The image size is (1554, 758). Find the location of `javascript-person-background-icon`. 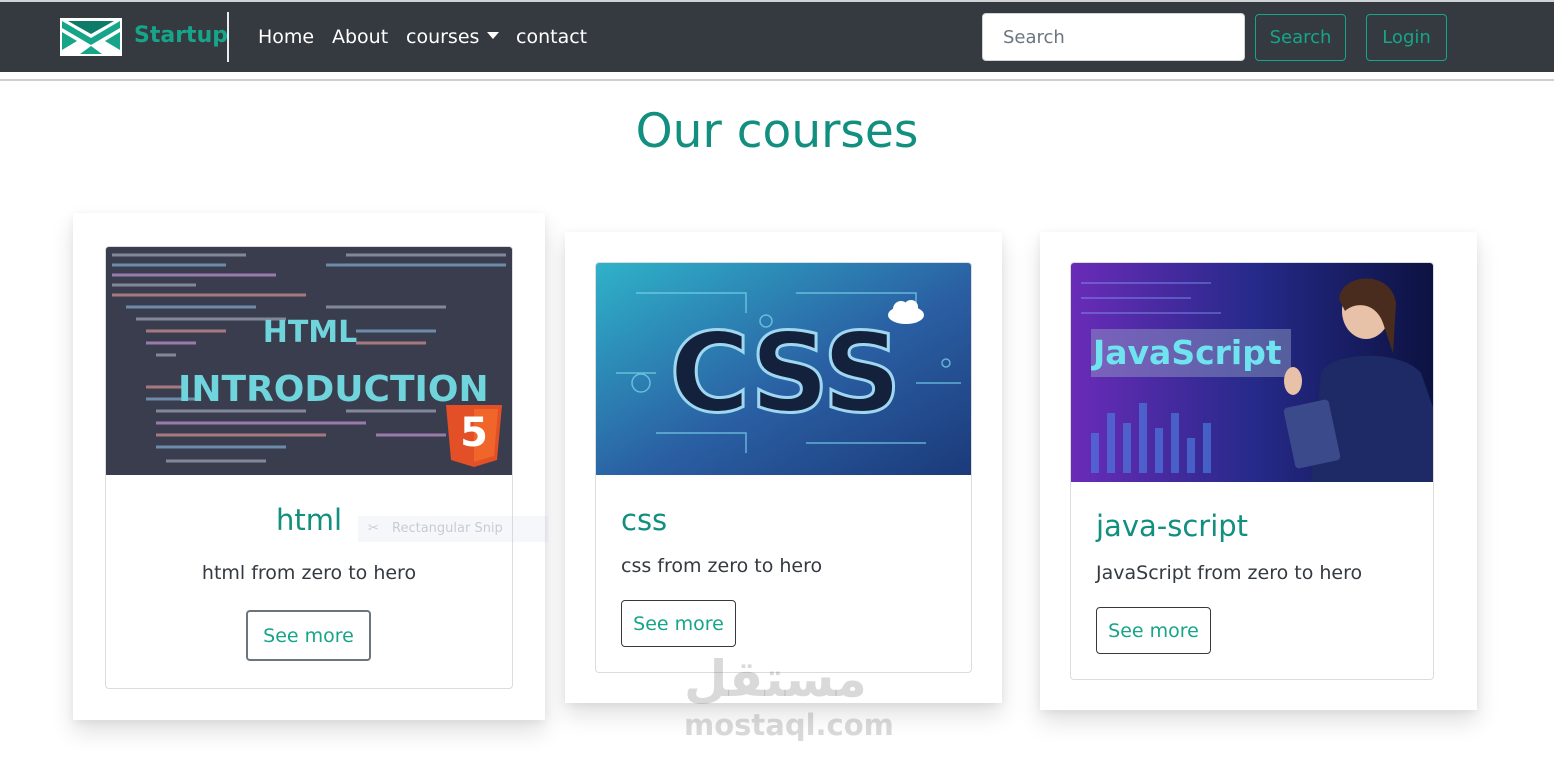

javascript-person-background-icon is located at coordinates (1252, 372).